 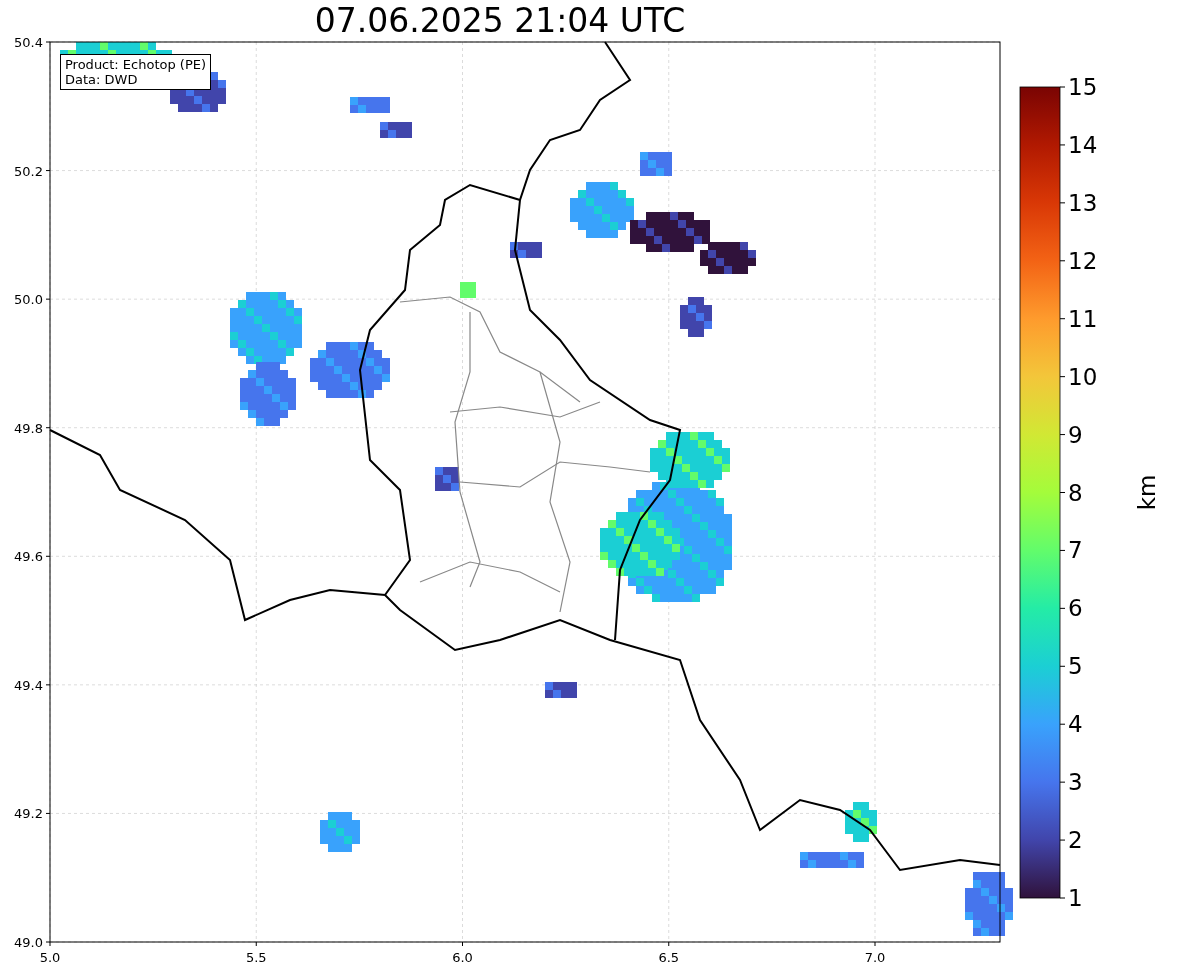 What do you see at coordinates (1083, 376) in the screenshot?
I see `colorbar-tick-label: 10` at bounding box center [1083, 376].